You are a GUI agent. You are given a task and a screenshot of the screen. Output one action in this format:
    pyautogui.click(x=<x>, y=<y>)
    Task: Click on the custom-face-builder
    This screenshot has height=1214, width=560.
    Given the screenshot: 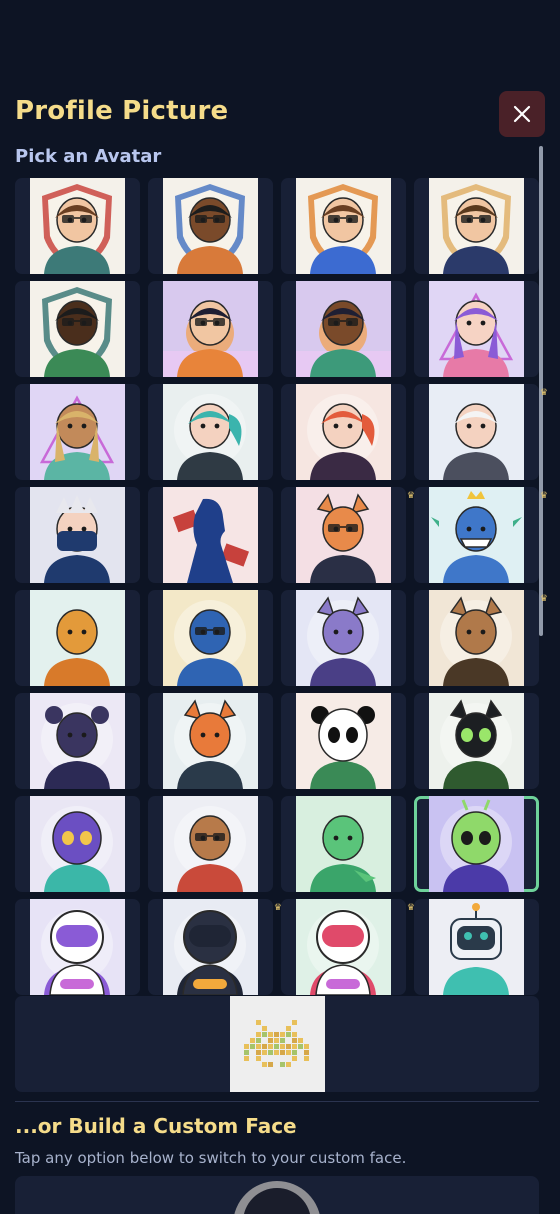 What is the action you would take?
    pyautogui.click(x=277, y=1195)
    